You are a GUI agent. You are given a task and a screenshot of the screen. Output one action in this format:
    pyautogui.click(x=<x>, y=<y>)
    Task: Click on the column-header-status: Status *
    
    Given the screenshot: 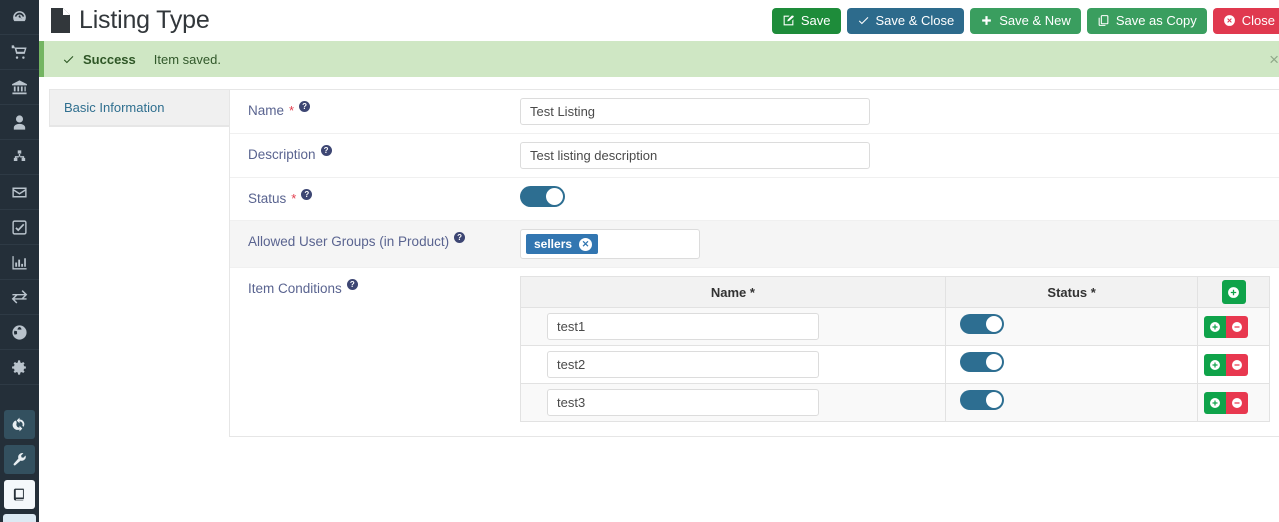 What is the action you would take?
    pyautogui.click(x=1071, y=292)
    